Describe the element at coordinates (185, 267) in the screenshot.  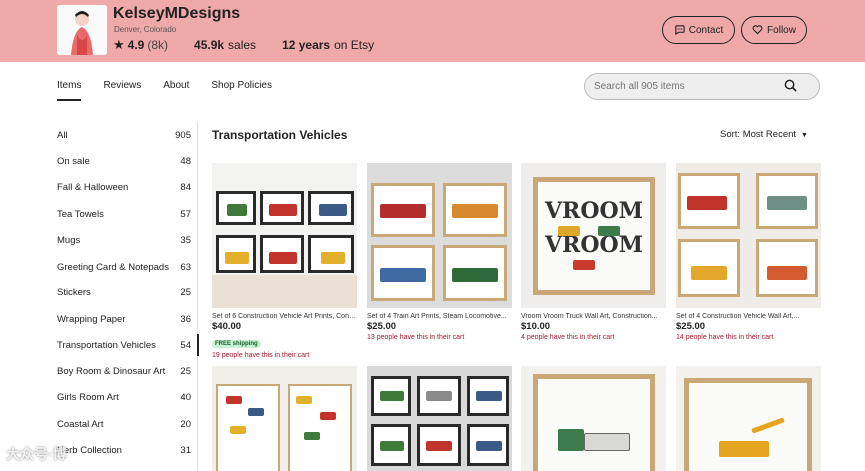
I see `sidebar-item-count: 63` at that location.